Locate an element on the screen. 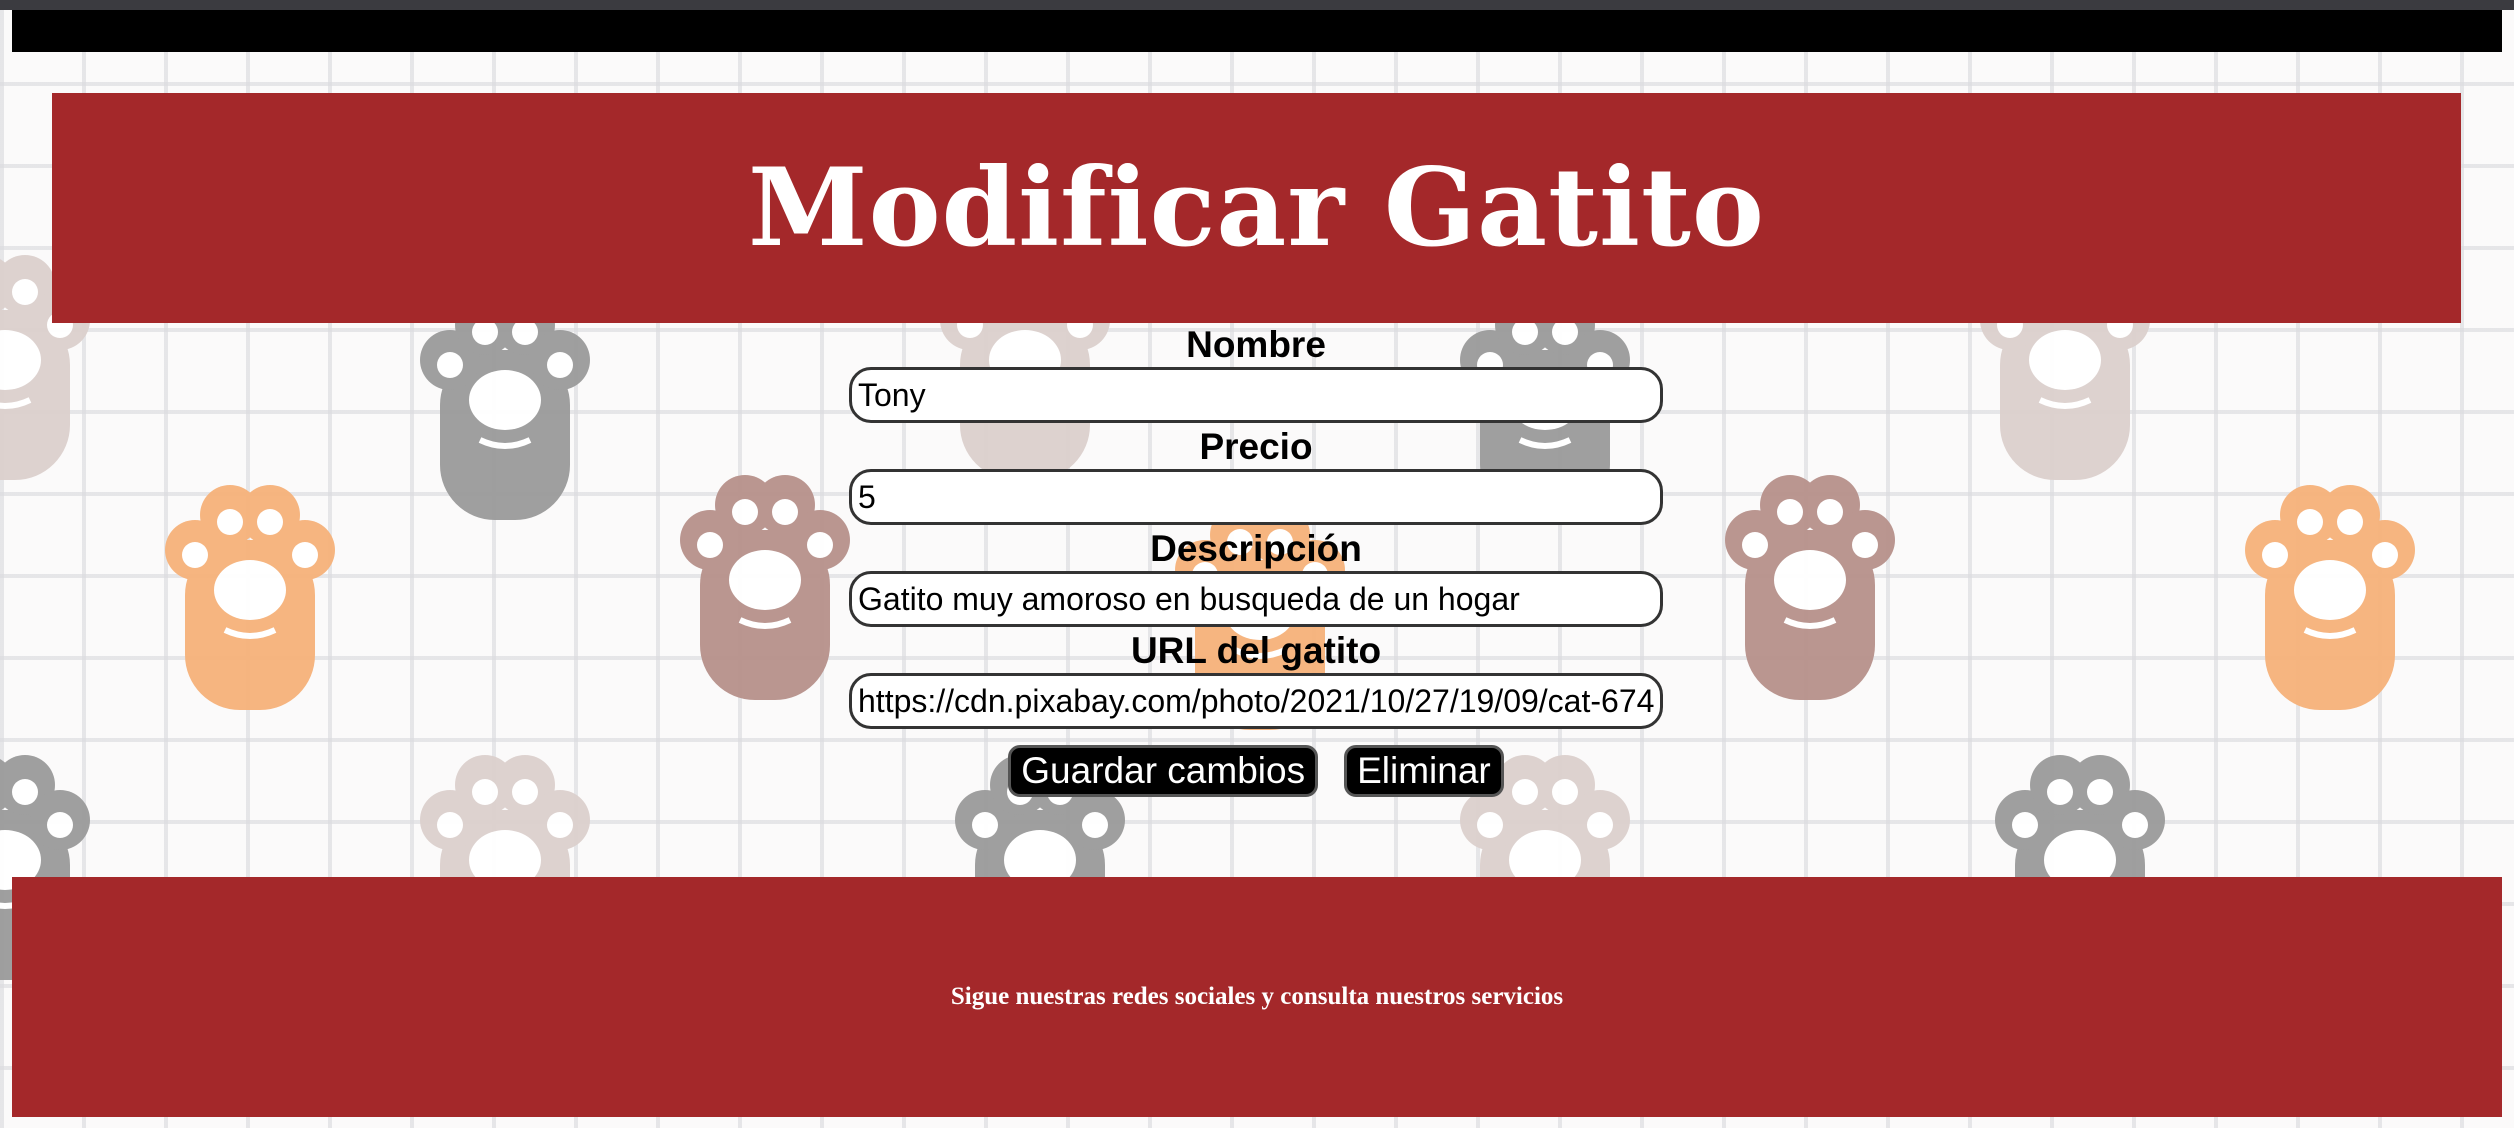  precio-label: Precio is located at coordinates (1256, 446).